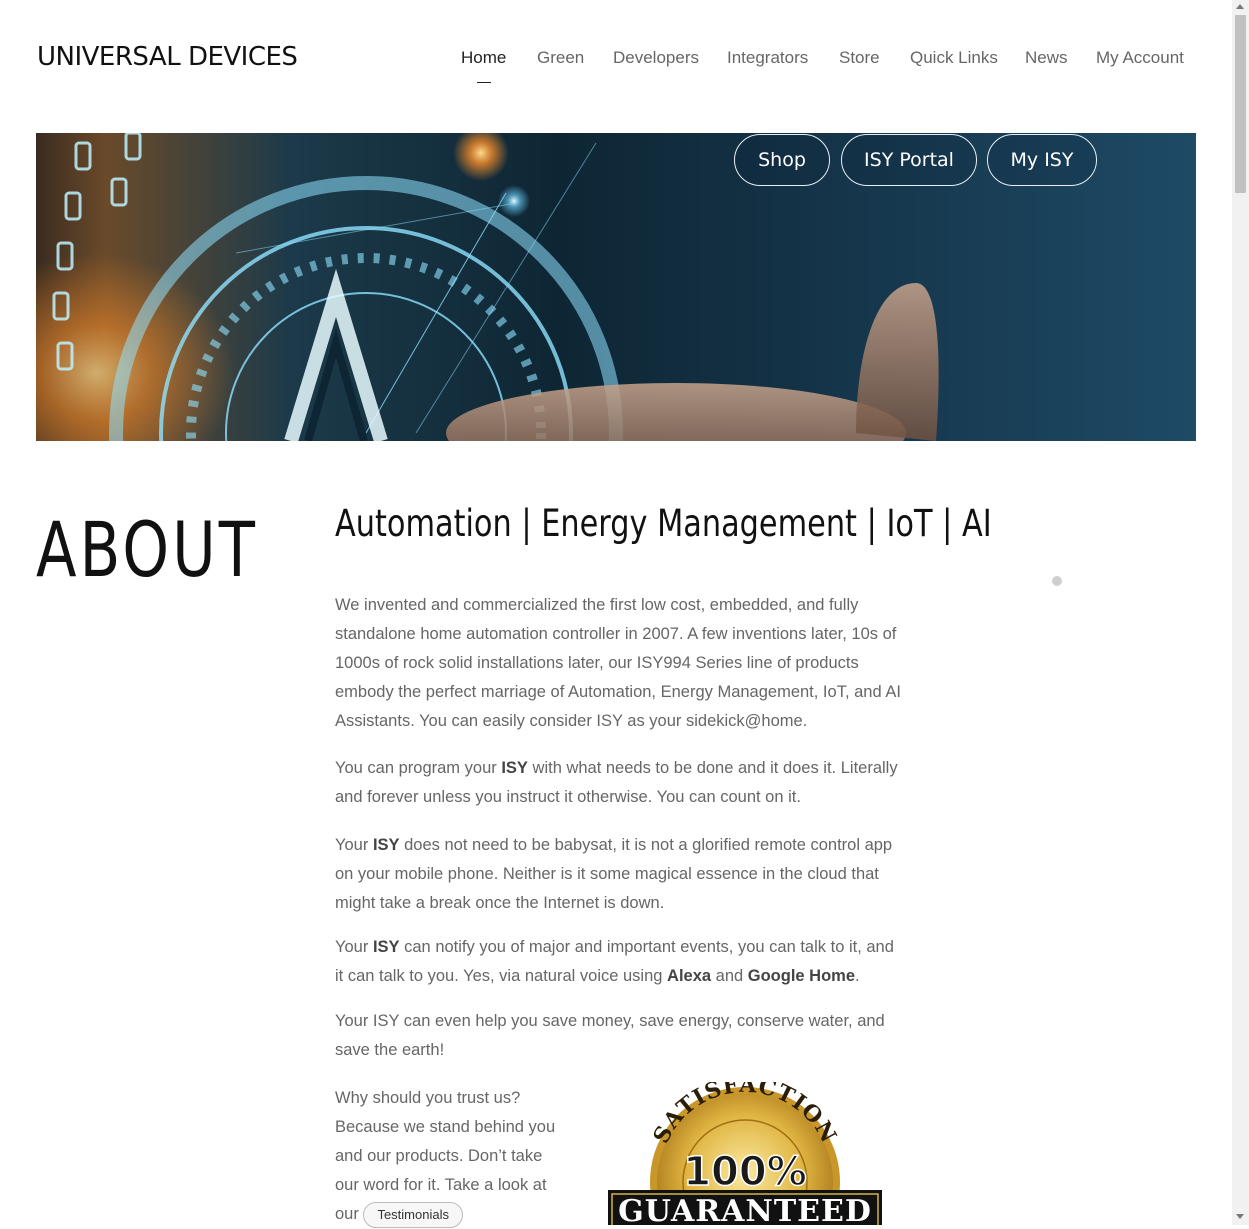 The height and width of the screenshot is (1229, 1249). I want to click on testimonials-button: Testimonials, so click(413, 1214).